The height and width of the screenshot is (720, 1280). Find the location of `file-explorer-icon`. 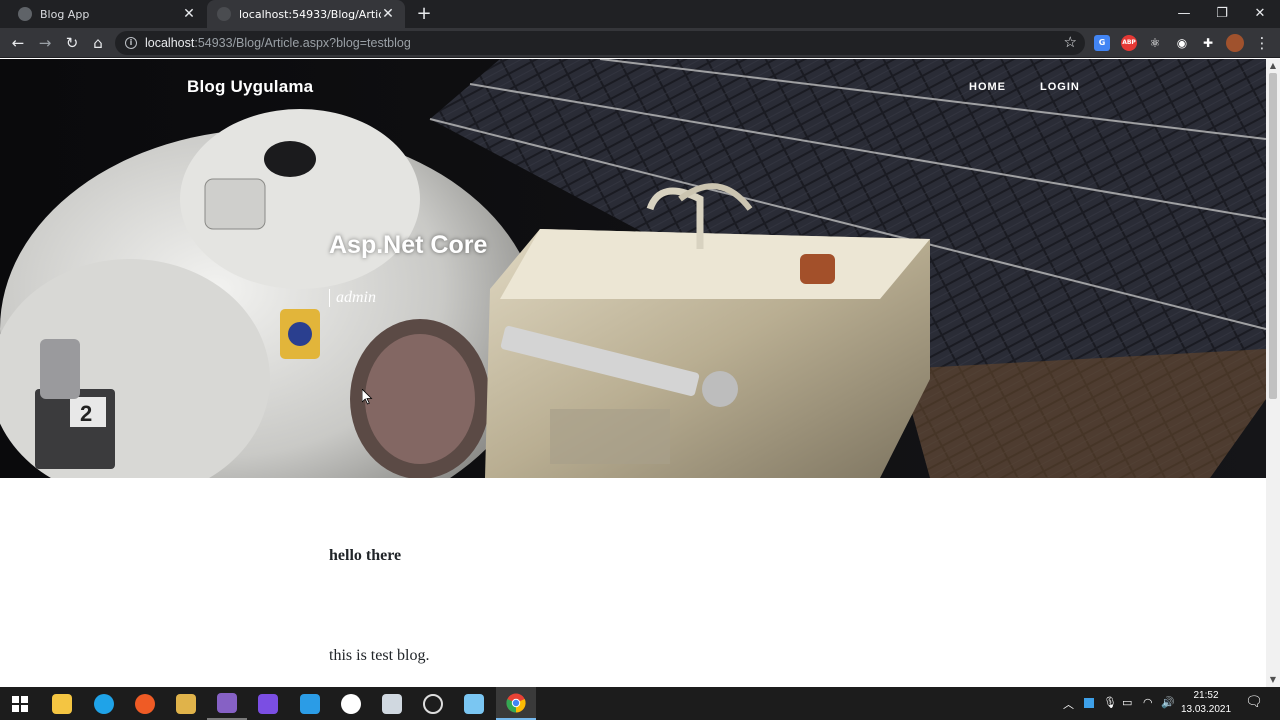

file-explorer-icon is located at coordinates (62, 703).